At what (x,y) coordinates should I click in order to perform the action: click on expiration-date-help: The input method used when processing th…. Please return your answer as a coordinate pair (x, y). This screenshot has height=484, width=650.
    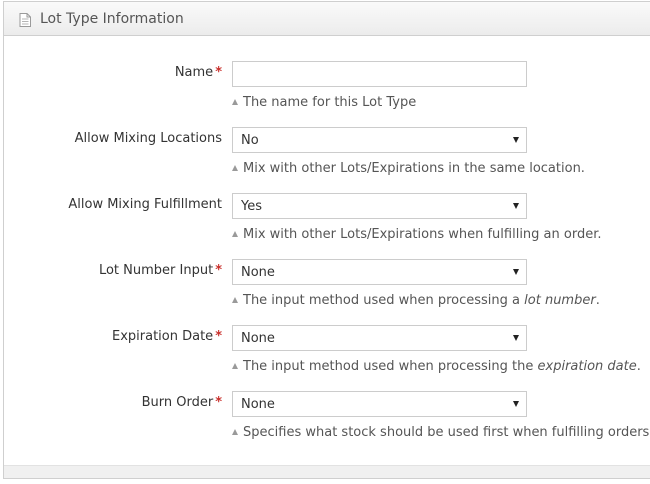
    Looking at the image, I should click on (436, 366).